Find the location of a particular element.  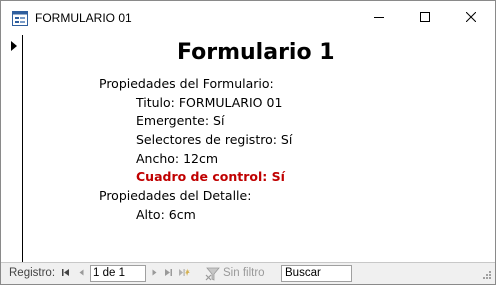

next-record-button is located at coordinates (154, 273).